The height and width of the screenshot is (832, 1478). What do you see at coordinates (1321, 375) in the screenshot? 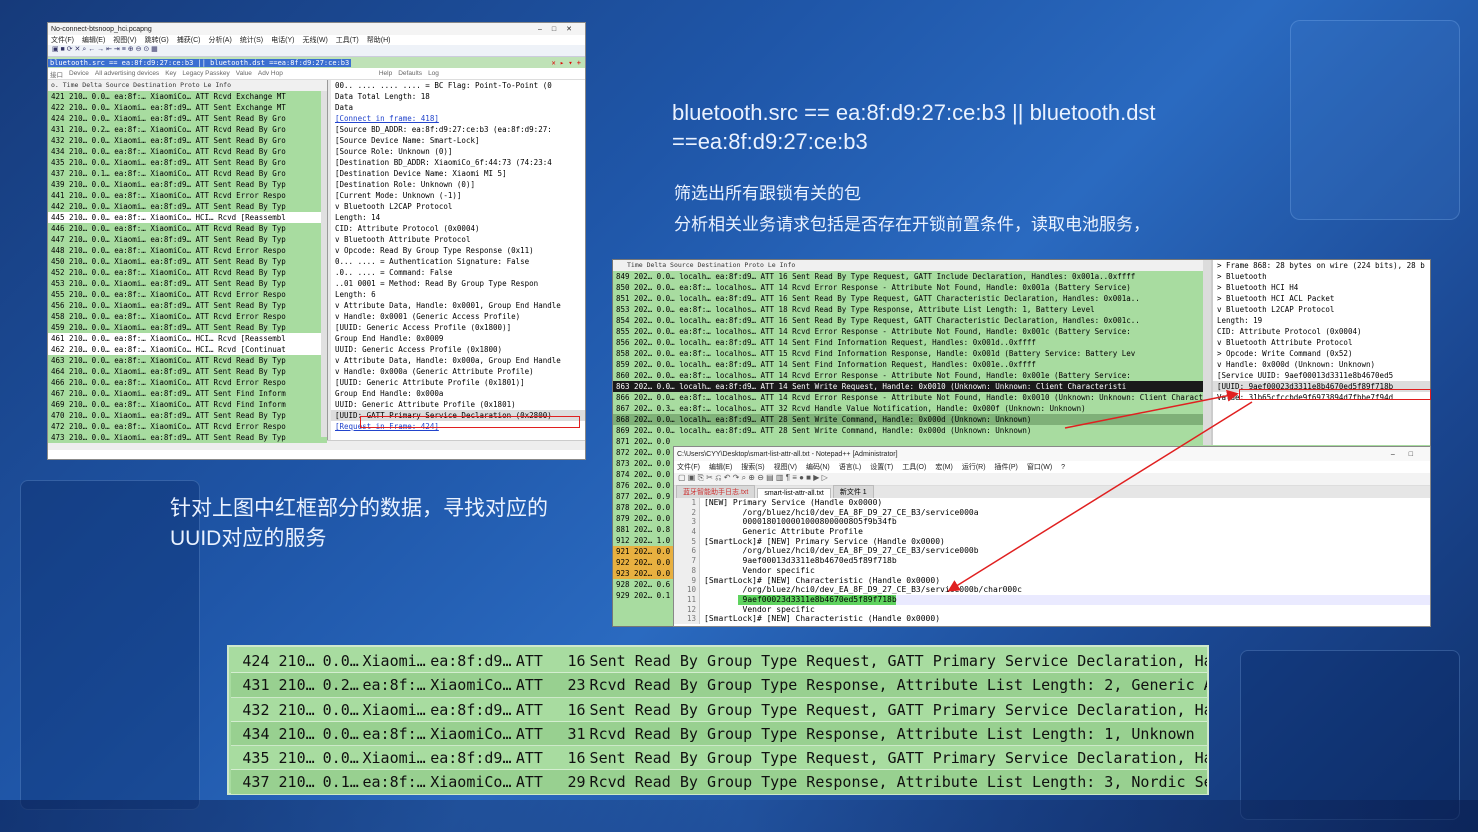
I see `detail-line: [Service UUID: 9aef00013d3311e8b4670ed5` at bounding box center [1321, 375].